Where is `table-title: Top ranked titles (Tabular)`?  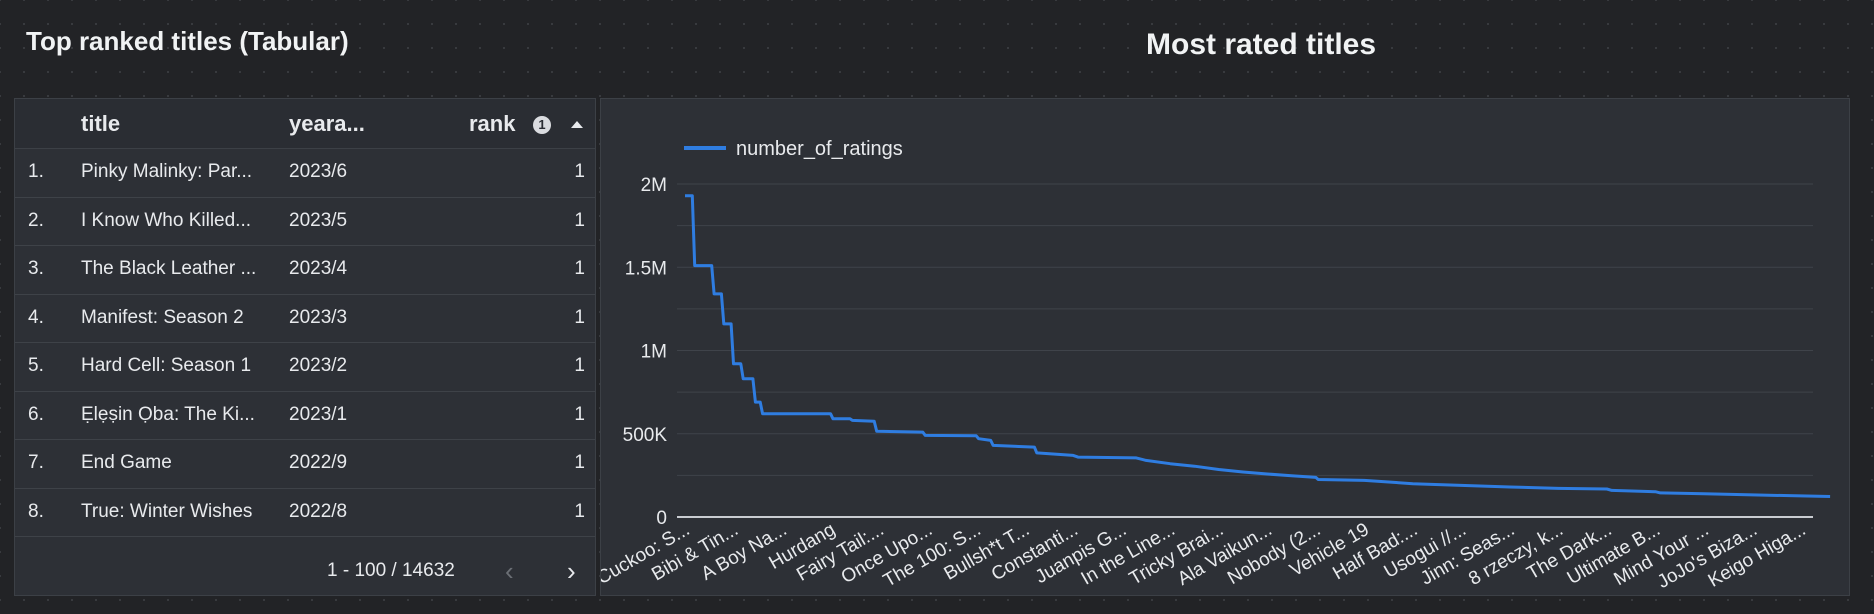
table-title: Top ranked titles (Tabular) is located at coordinates (187, 41).